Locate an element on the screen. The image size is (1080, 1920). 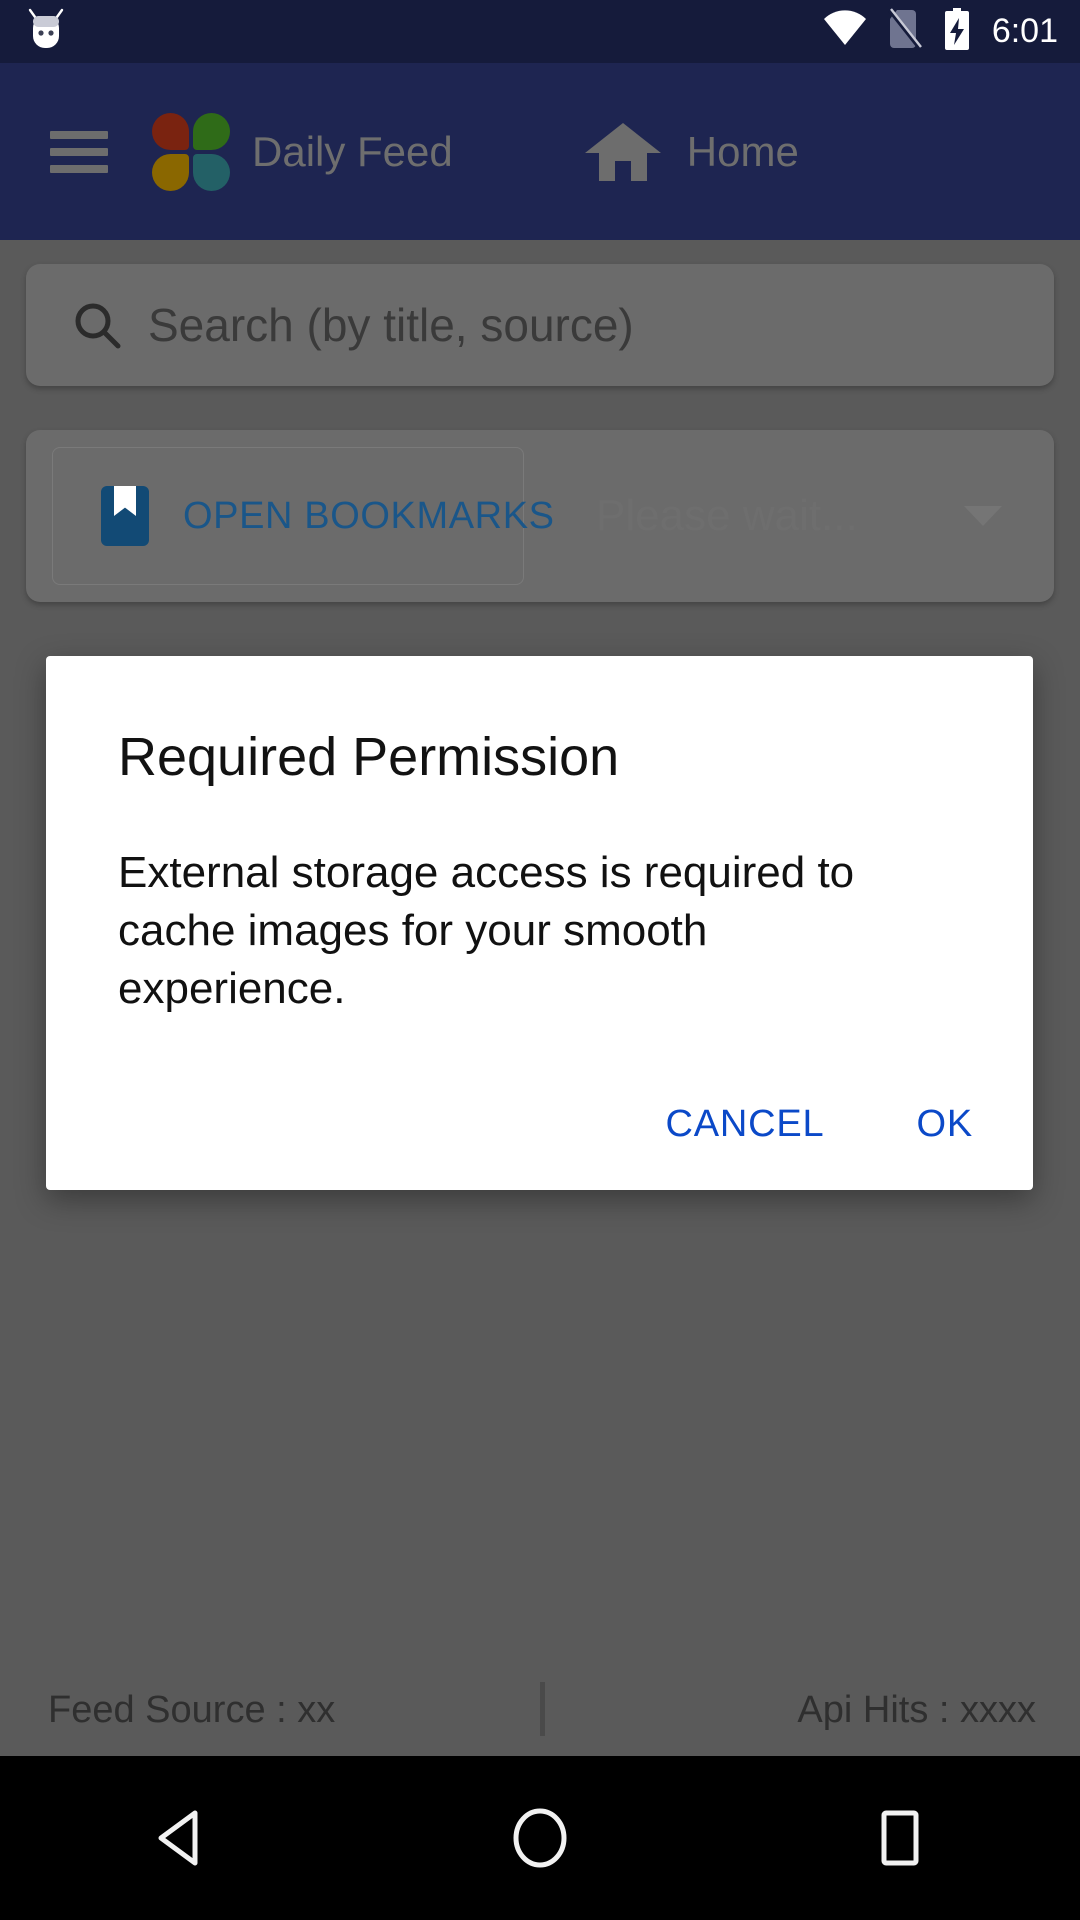
status-bar-left is located at coordinates (46, 31).